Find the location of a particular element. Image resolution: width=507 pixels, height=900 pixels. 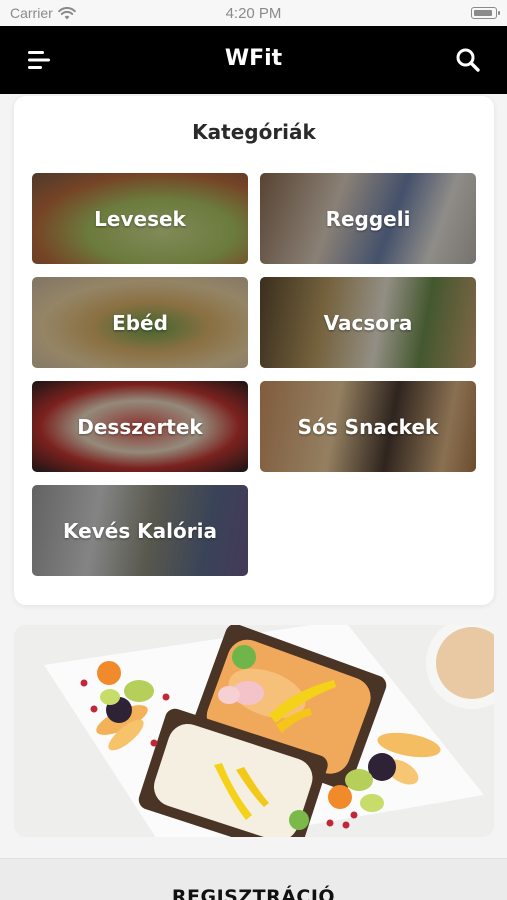

category-label: Desszertek is located at coordinates (140, 426).